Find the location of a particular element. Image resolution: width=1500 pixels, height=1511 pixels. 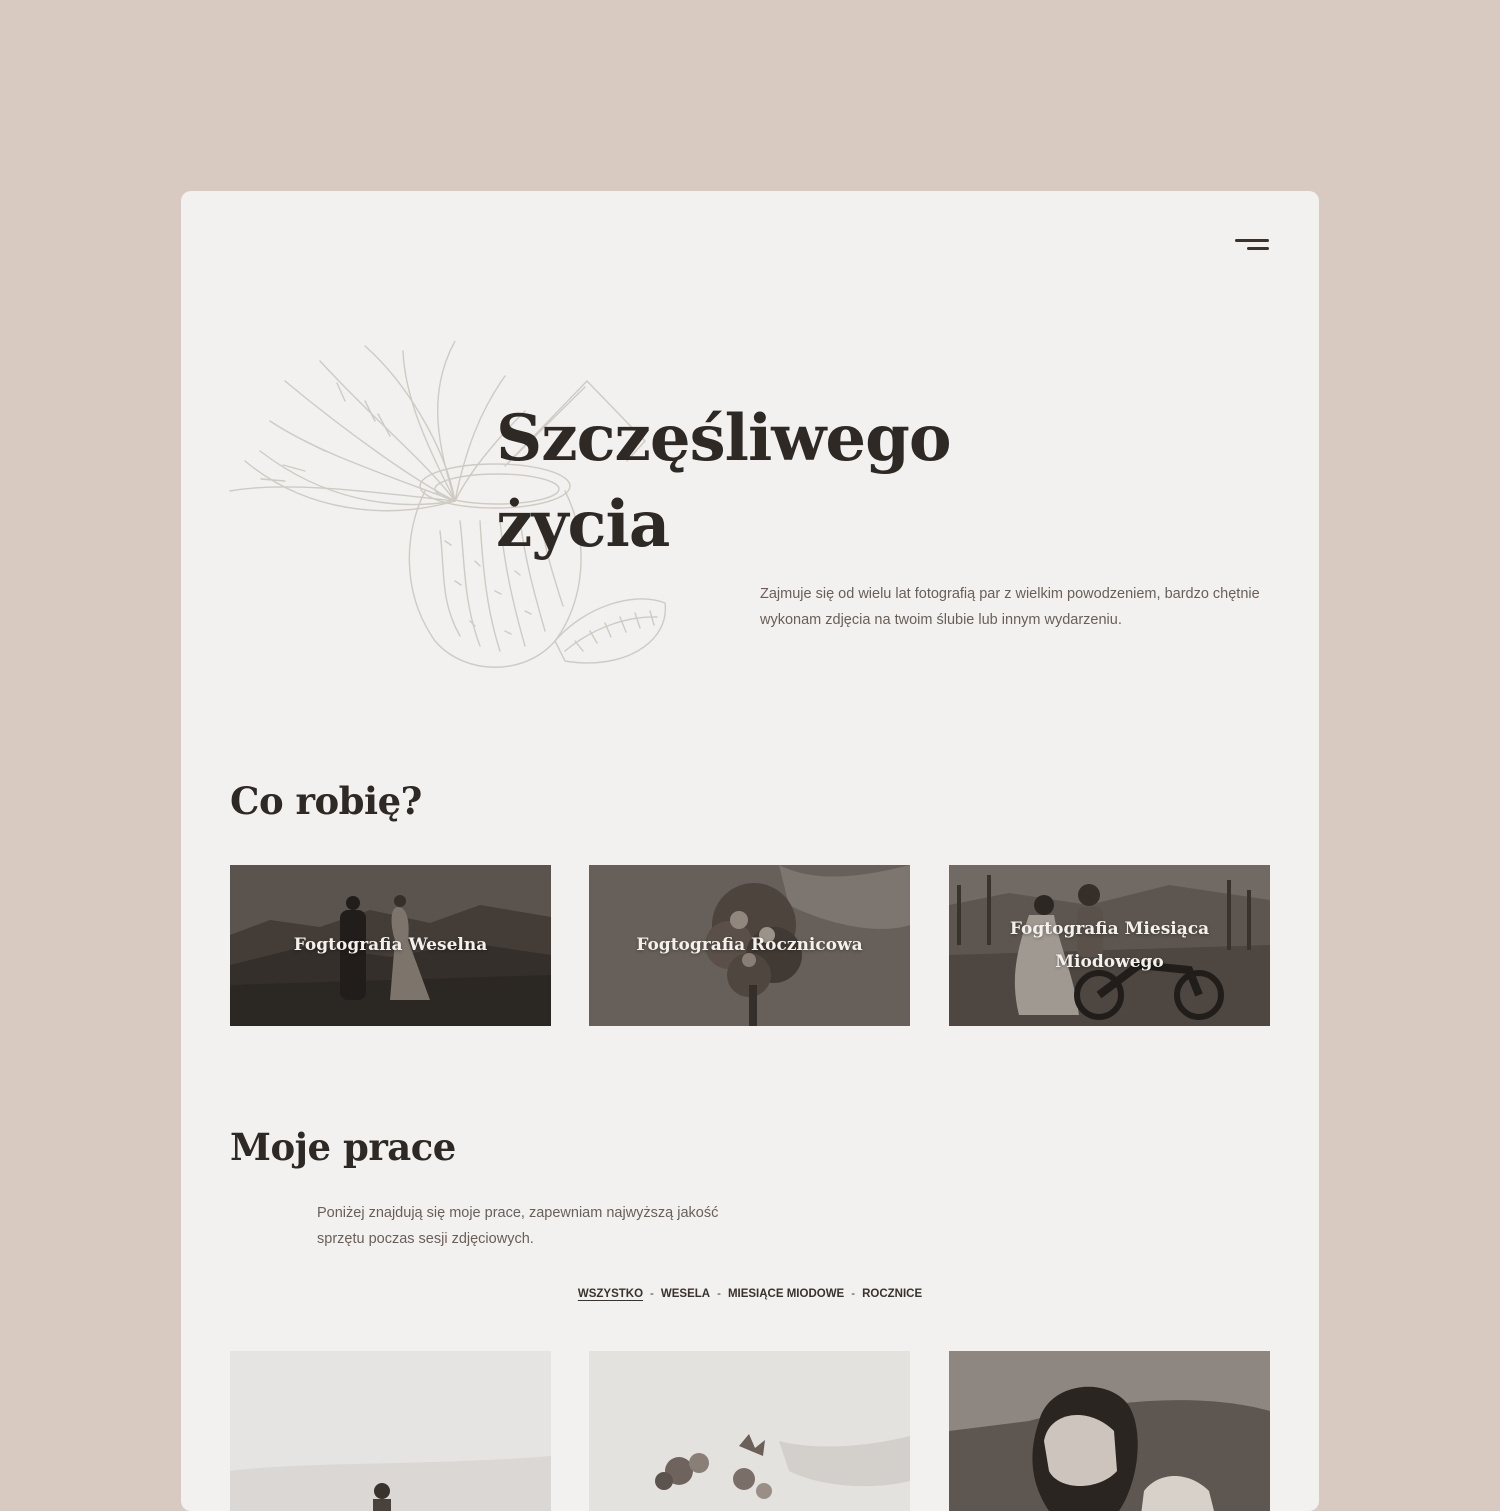

service-card-honeymoon: Fogtografia Miesiąca Miodowego is located at coordinates (1109, 945).